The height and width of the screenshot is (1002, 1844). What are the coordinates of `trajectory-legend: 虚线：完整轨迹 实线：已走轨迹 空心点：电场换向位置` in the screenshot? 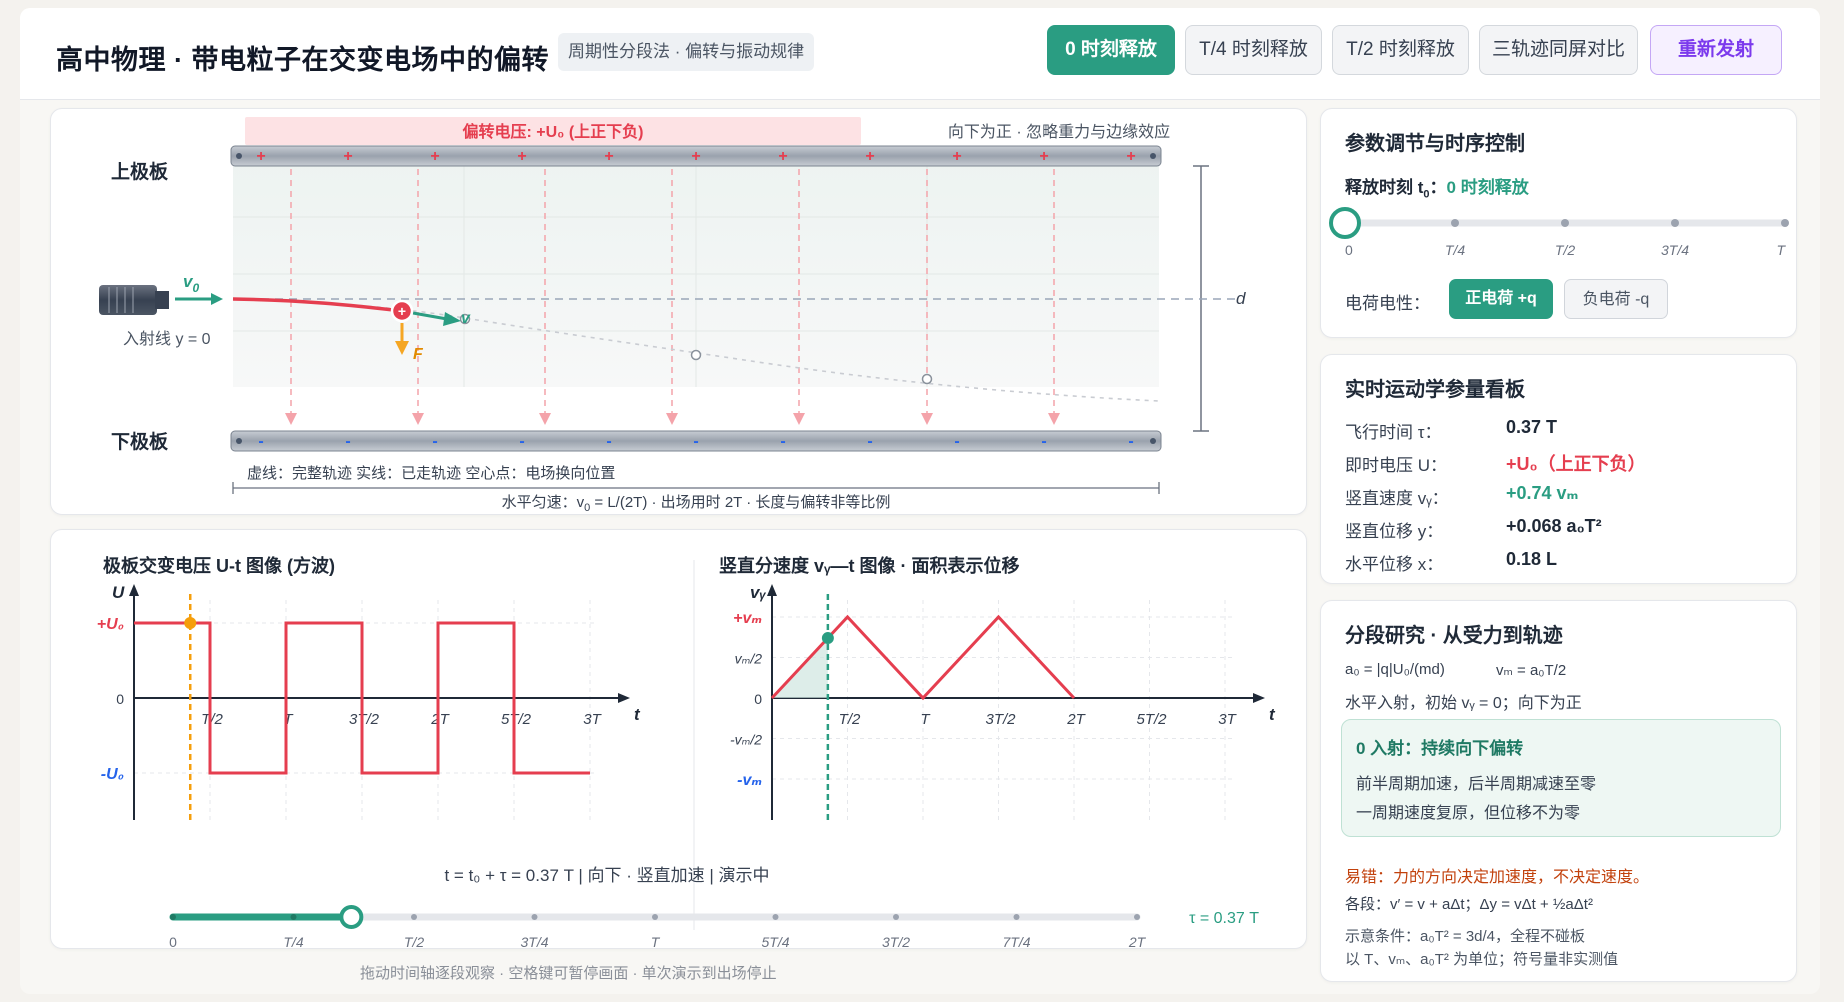 It's located at (431, 473).